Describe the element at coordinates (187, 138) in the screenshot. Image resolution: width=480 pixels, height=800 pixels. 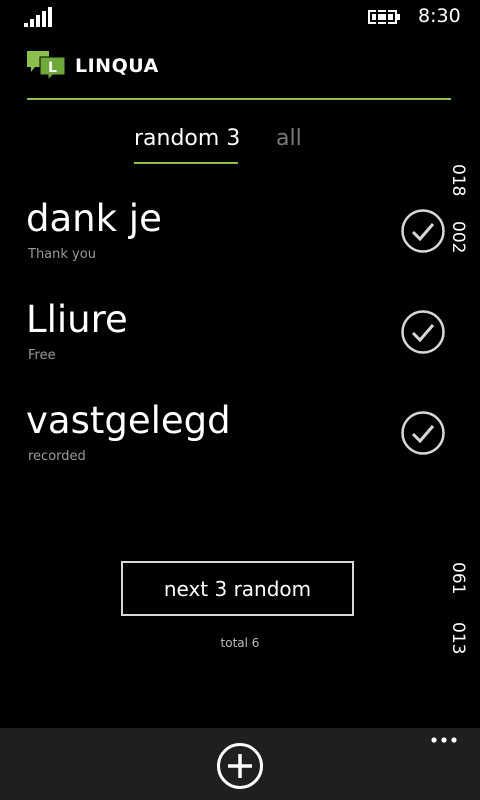
I see `tab-random: random 3` at that location.